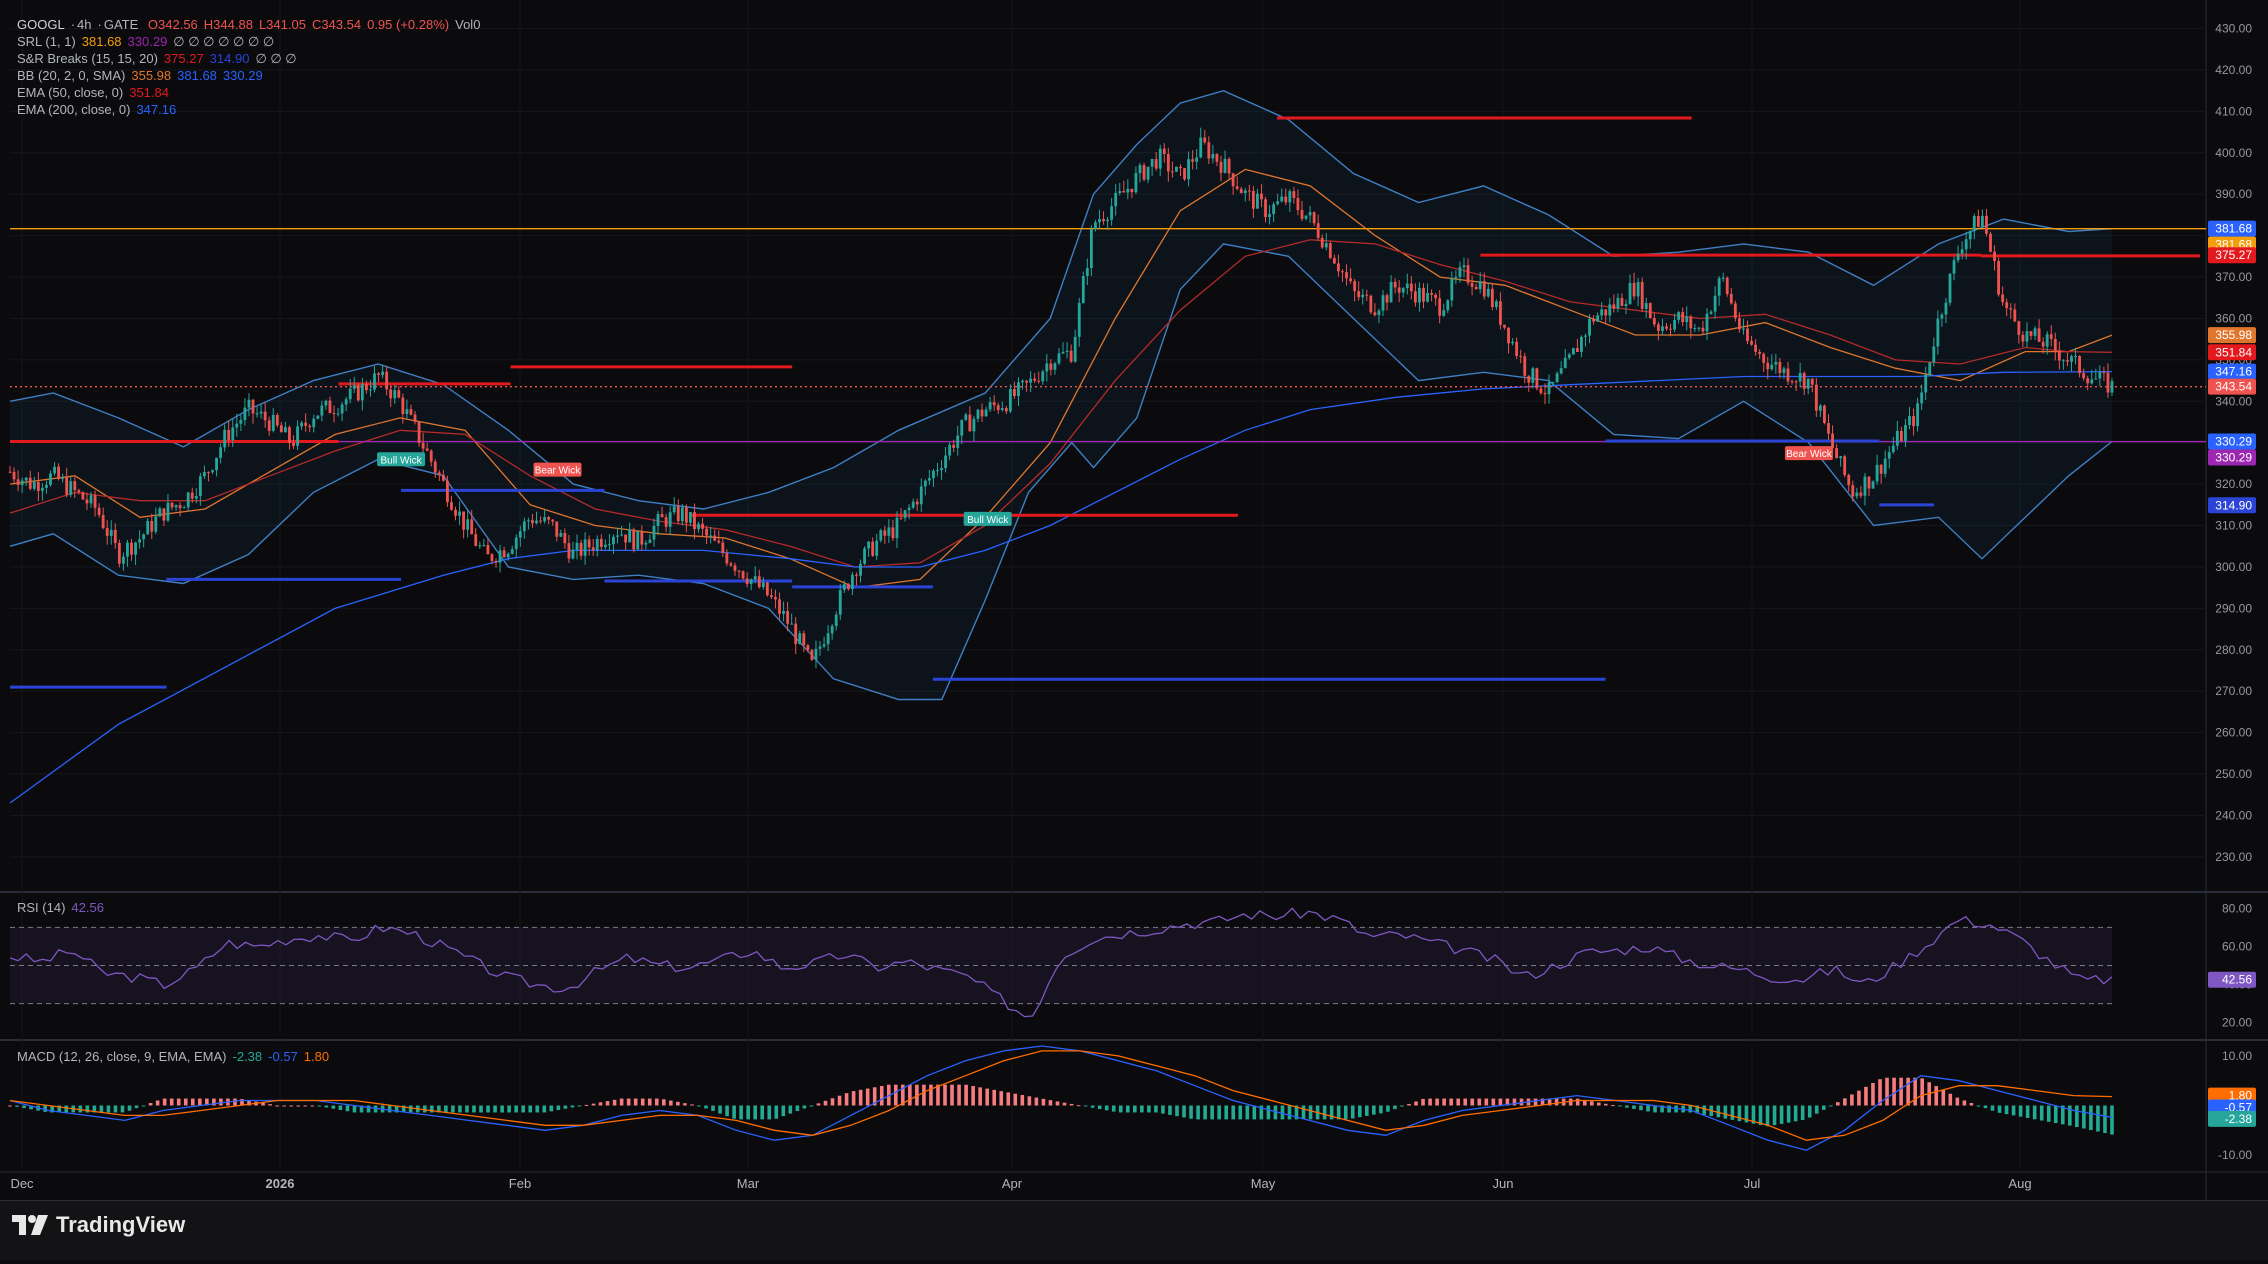 Image resolution: width=2268 pixels, height=1264 pixels. I want to click on ema200-legend: EMA (200, close, 0) 347.16, so click(99, 109).